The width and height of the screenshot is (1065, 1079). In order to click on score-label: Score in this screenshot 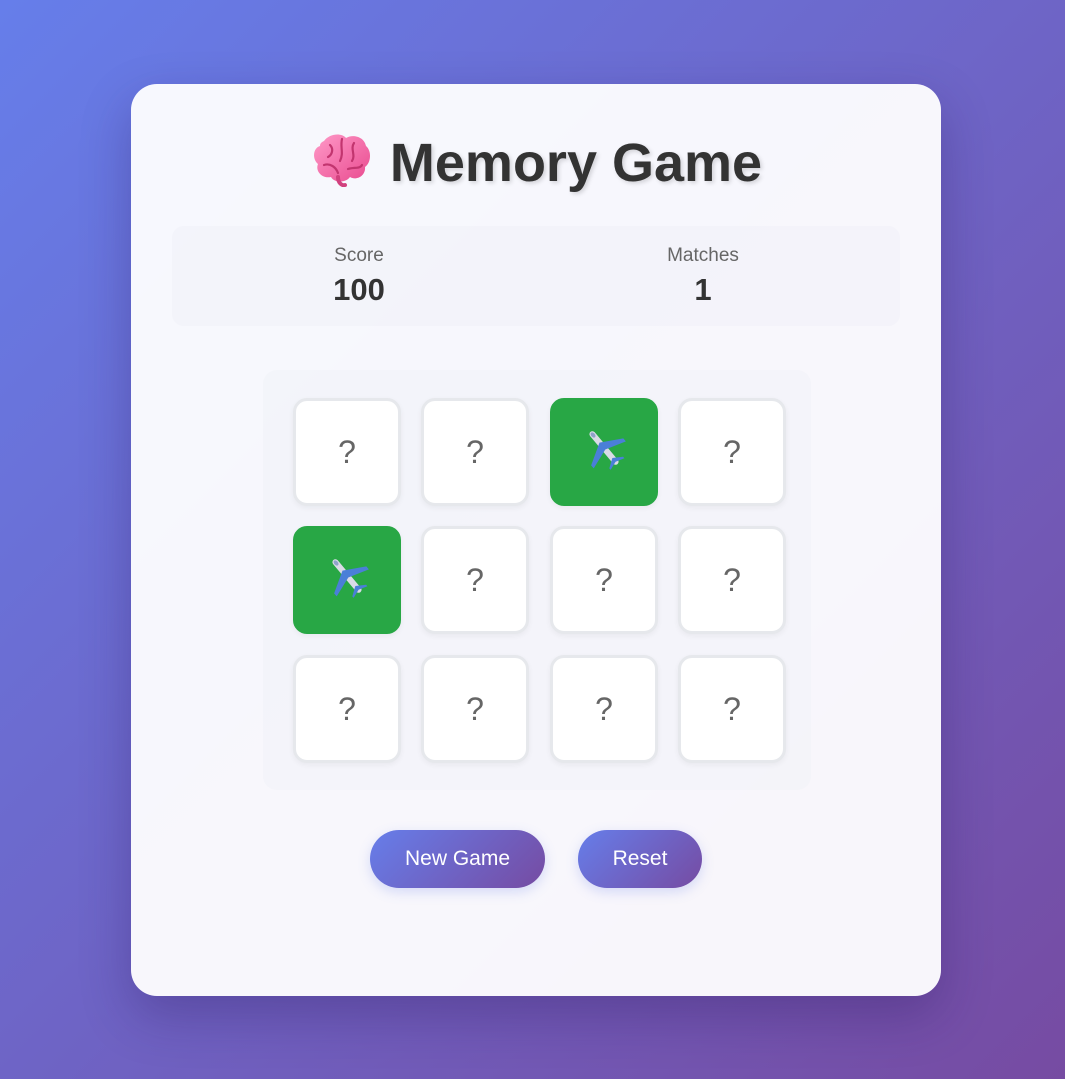, I will do `click(359, 255)`.